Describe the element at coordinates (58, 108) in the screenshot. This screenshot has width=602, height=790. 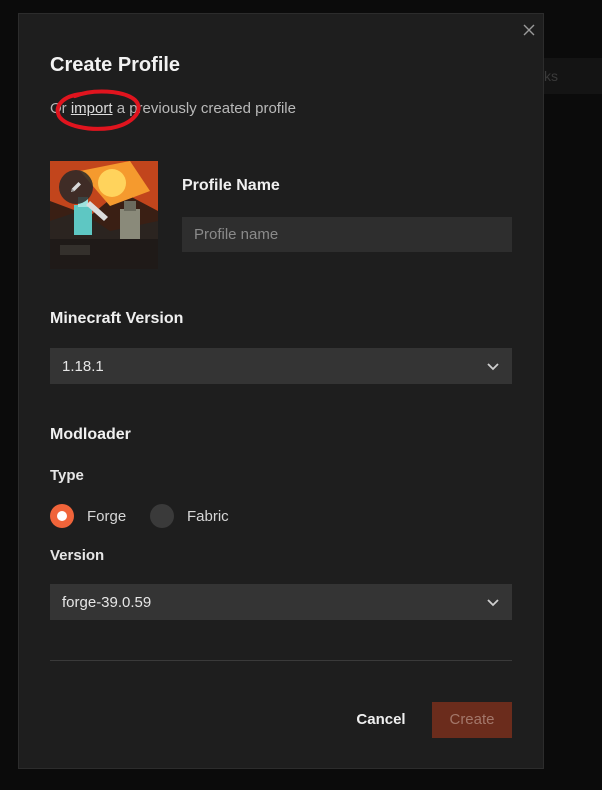
I see `subtitle-prefix: Or` at that location.